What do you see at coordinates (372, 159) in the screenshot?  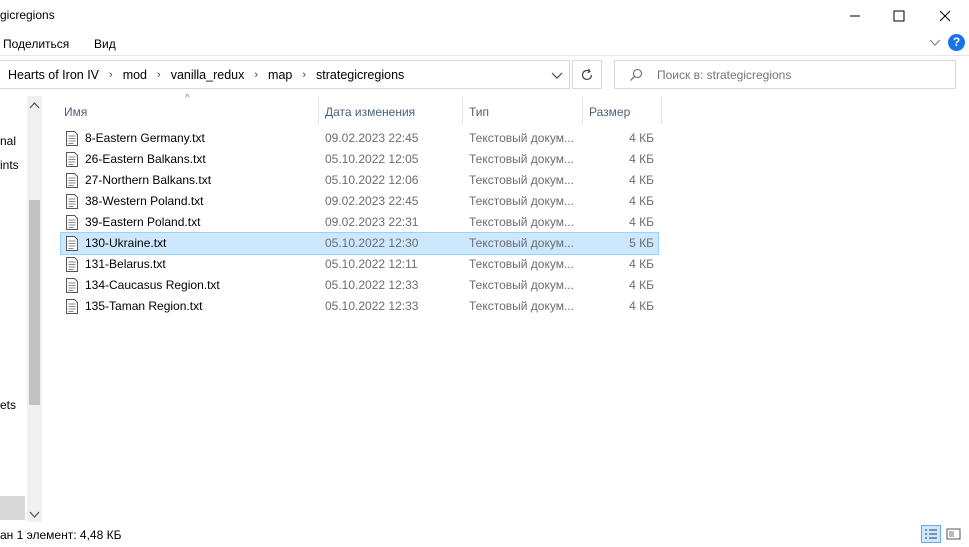 I see `file-date: 05.10.2022 12:05` at bounding box center [372, 159].